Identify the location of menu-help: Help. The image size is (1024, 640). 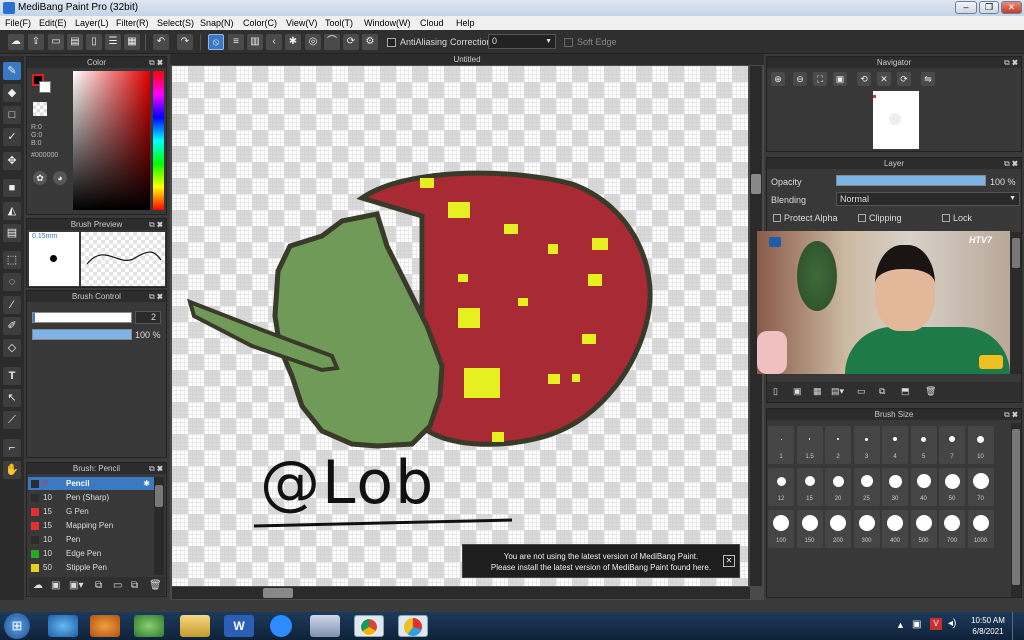
(465, 23).